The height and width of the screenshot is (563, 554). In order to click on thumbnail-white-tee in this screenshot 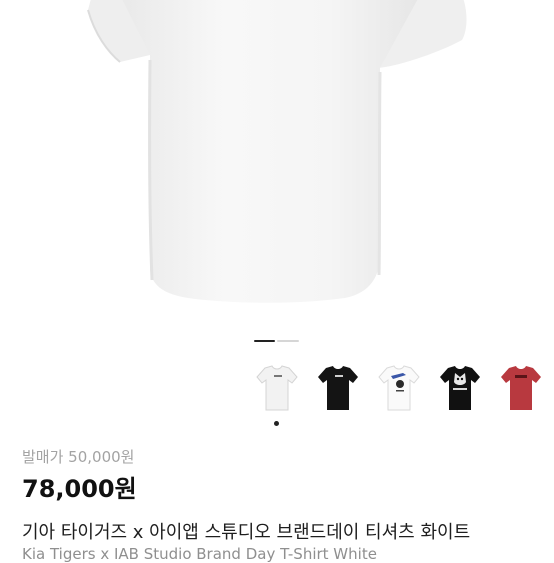, I will do `click(277, 389)`.